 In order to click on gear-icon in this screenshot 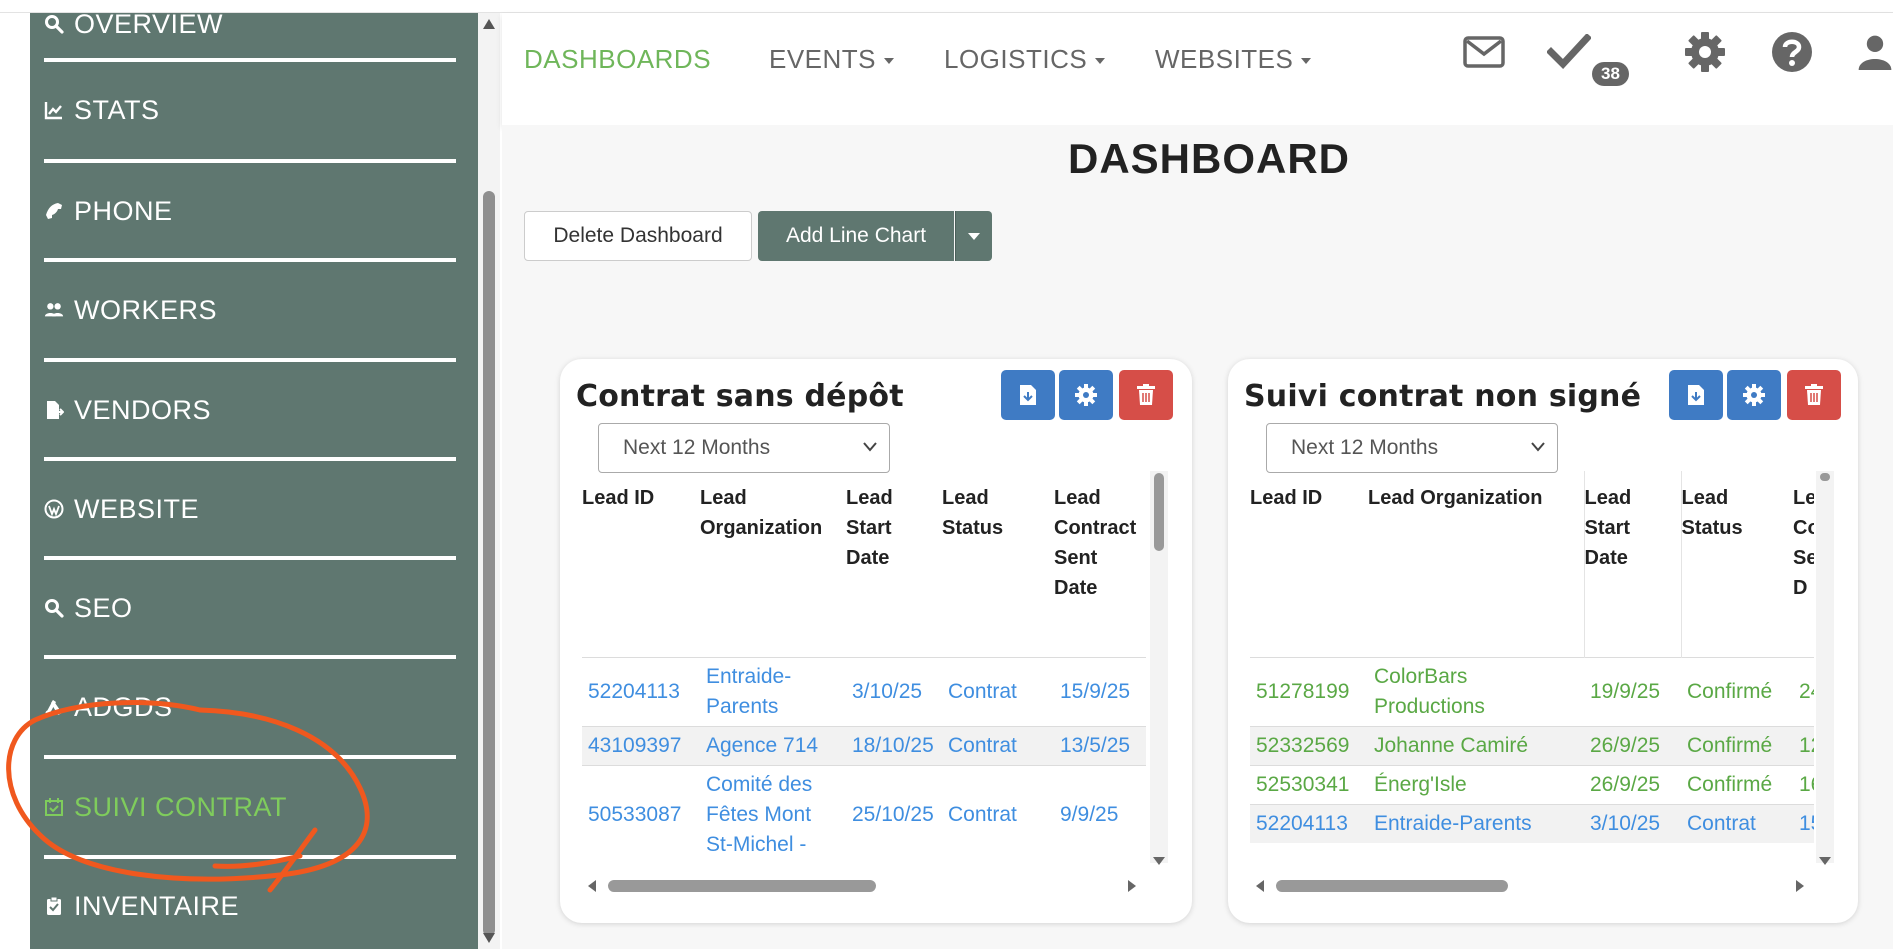, I will do `click(1705, 52)`.